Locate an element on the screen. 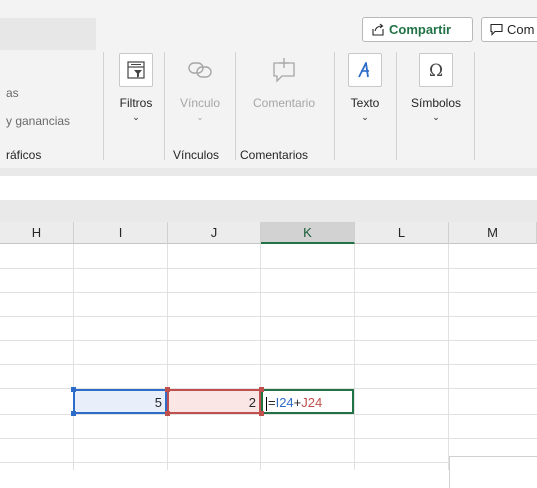  formula-bar is located at coordinates (268, 188).